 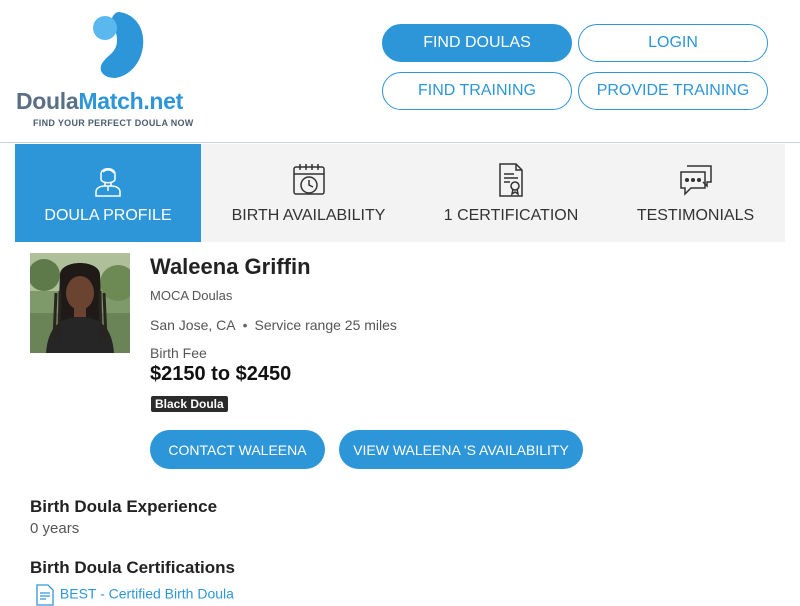 I want to click on chat-bubbles-icon, so click(x=695, y=180).